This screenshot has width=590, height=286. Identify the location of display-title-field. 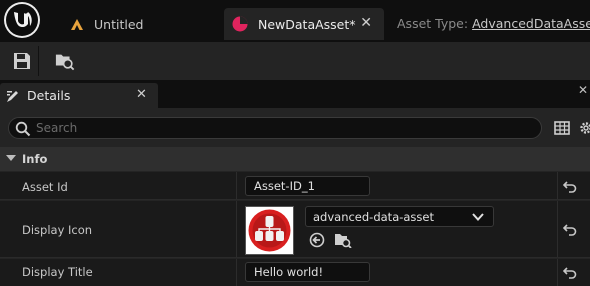
(307, 272).